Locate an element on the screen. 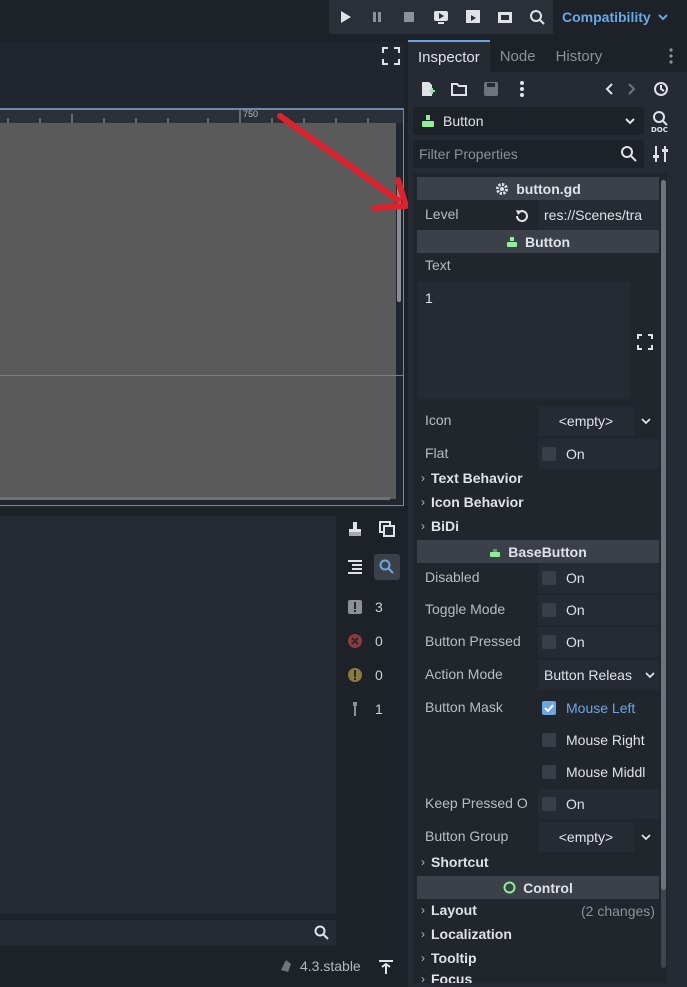 Image resolution: width=687 pixels, height=987 pixels. tooltip-group: › Tooltip is located at coordinates (449, 958).